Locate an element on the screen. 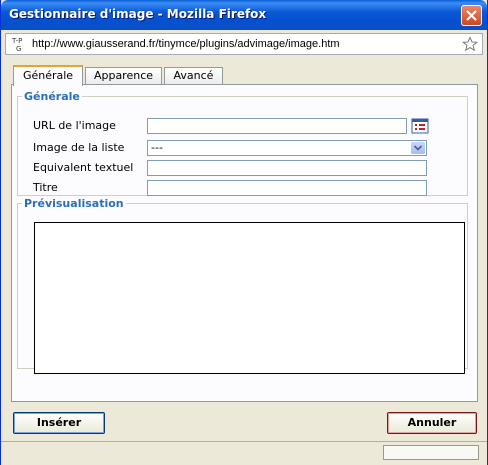 The height and width of the screenshot is (465, 488). tab-avance: Avancé is located at coordinates (193, 75).